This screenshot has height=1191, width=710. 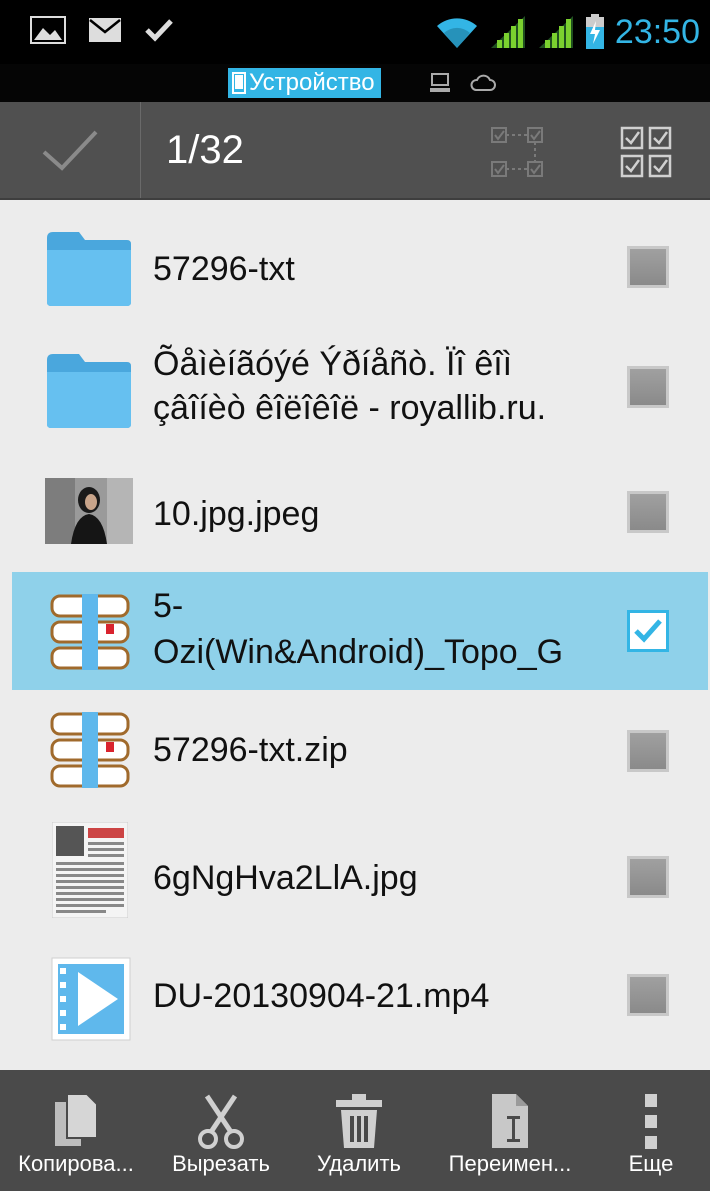 I want to click on file-name-line-1: 5-, so click(x=168, y=606).